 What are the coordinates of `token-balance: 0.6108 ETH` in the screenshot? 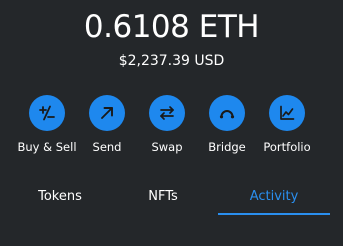 It's located at (171, 27).